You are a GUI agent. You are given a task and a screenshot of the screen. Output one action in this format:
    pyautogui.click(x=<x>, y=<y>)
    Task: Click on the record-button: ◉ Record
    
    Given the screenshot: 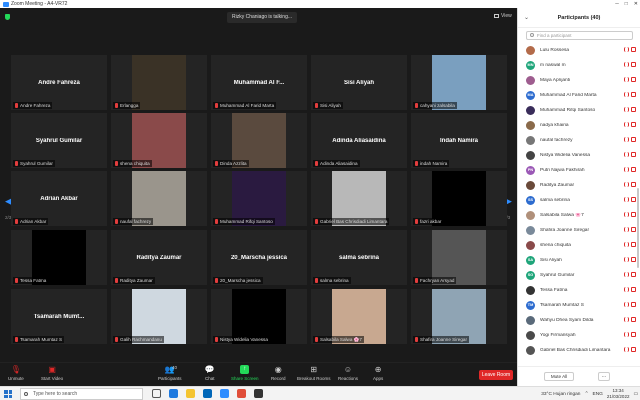 What is the action you would take?
    pyautogui.click(x=278, y=373)
    